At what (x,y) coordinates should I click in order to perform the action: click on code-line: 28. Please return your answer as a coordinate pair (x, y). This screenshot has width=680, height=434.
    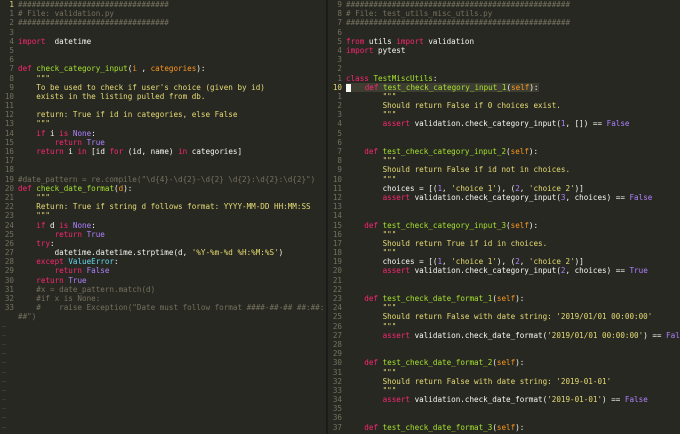
    Looking at the image, I should click on (504, 344).